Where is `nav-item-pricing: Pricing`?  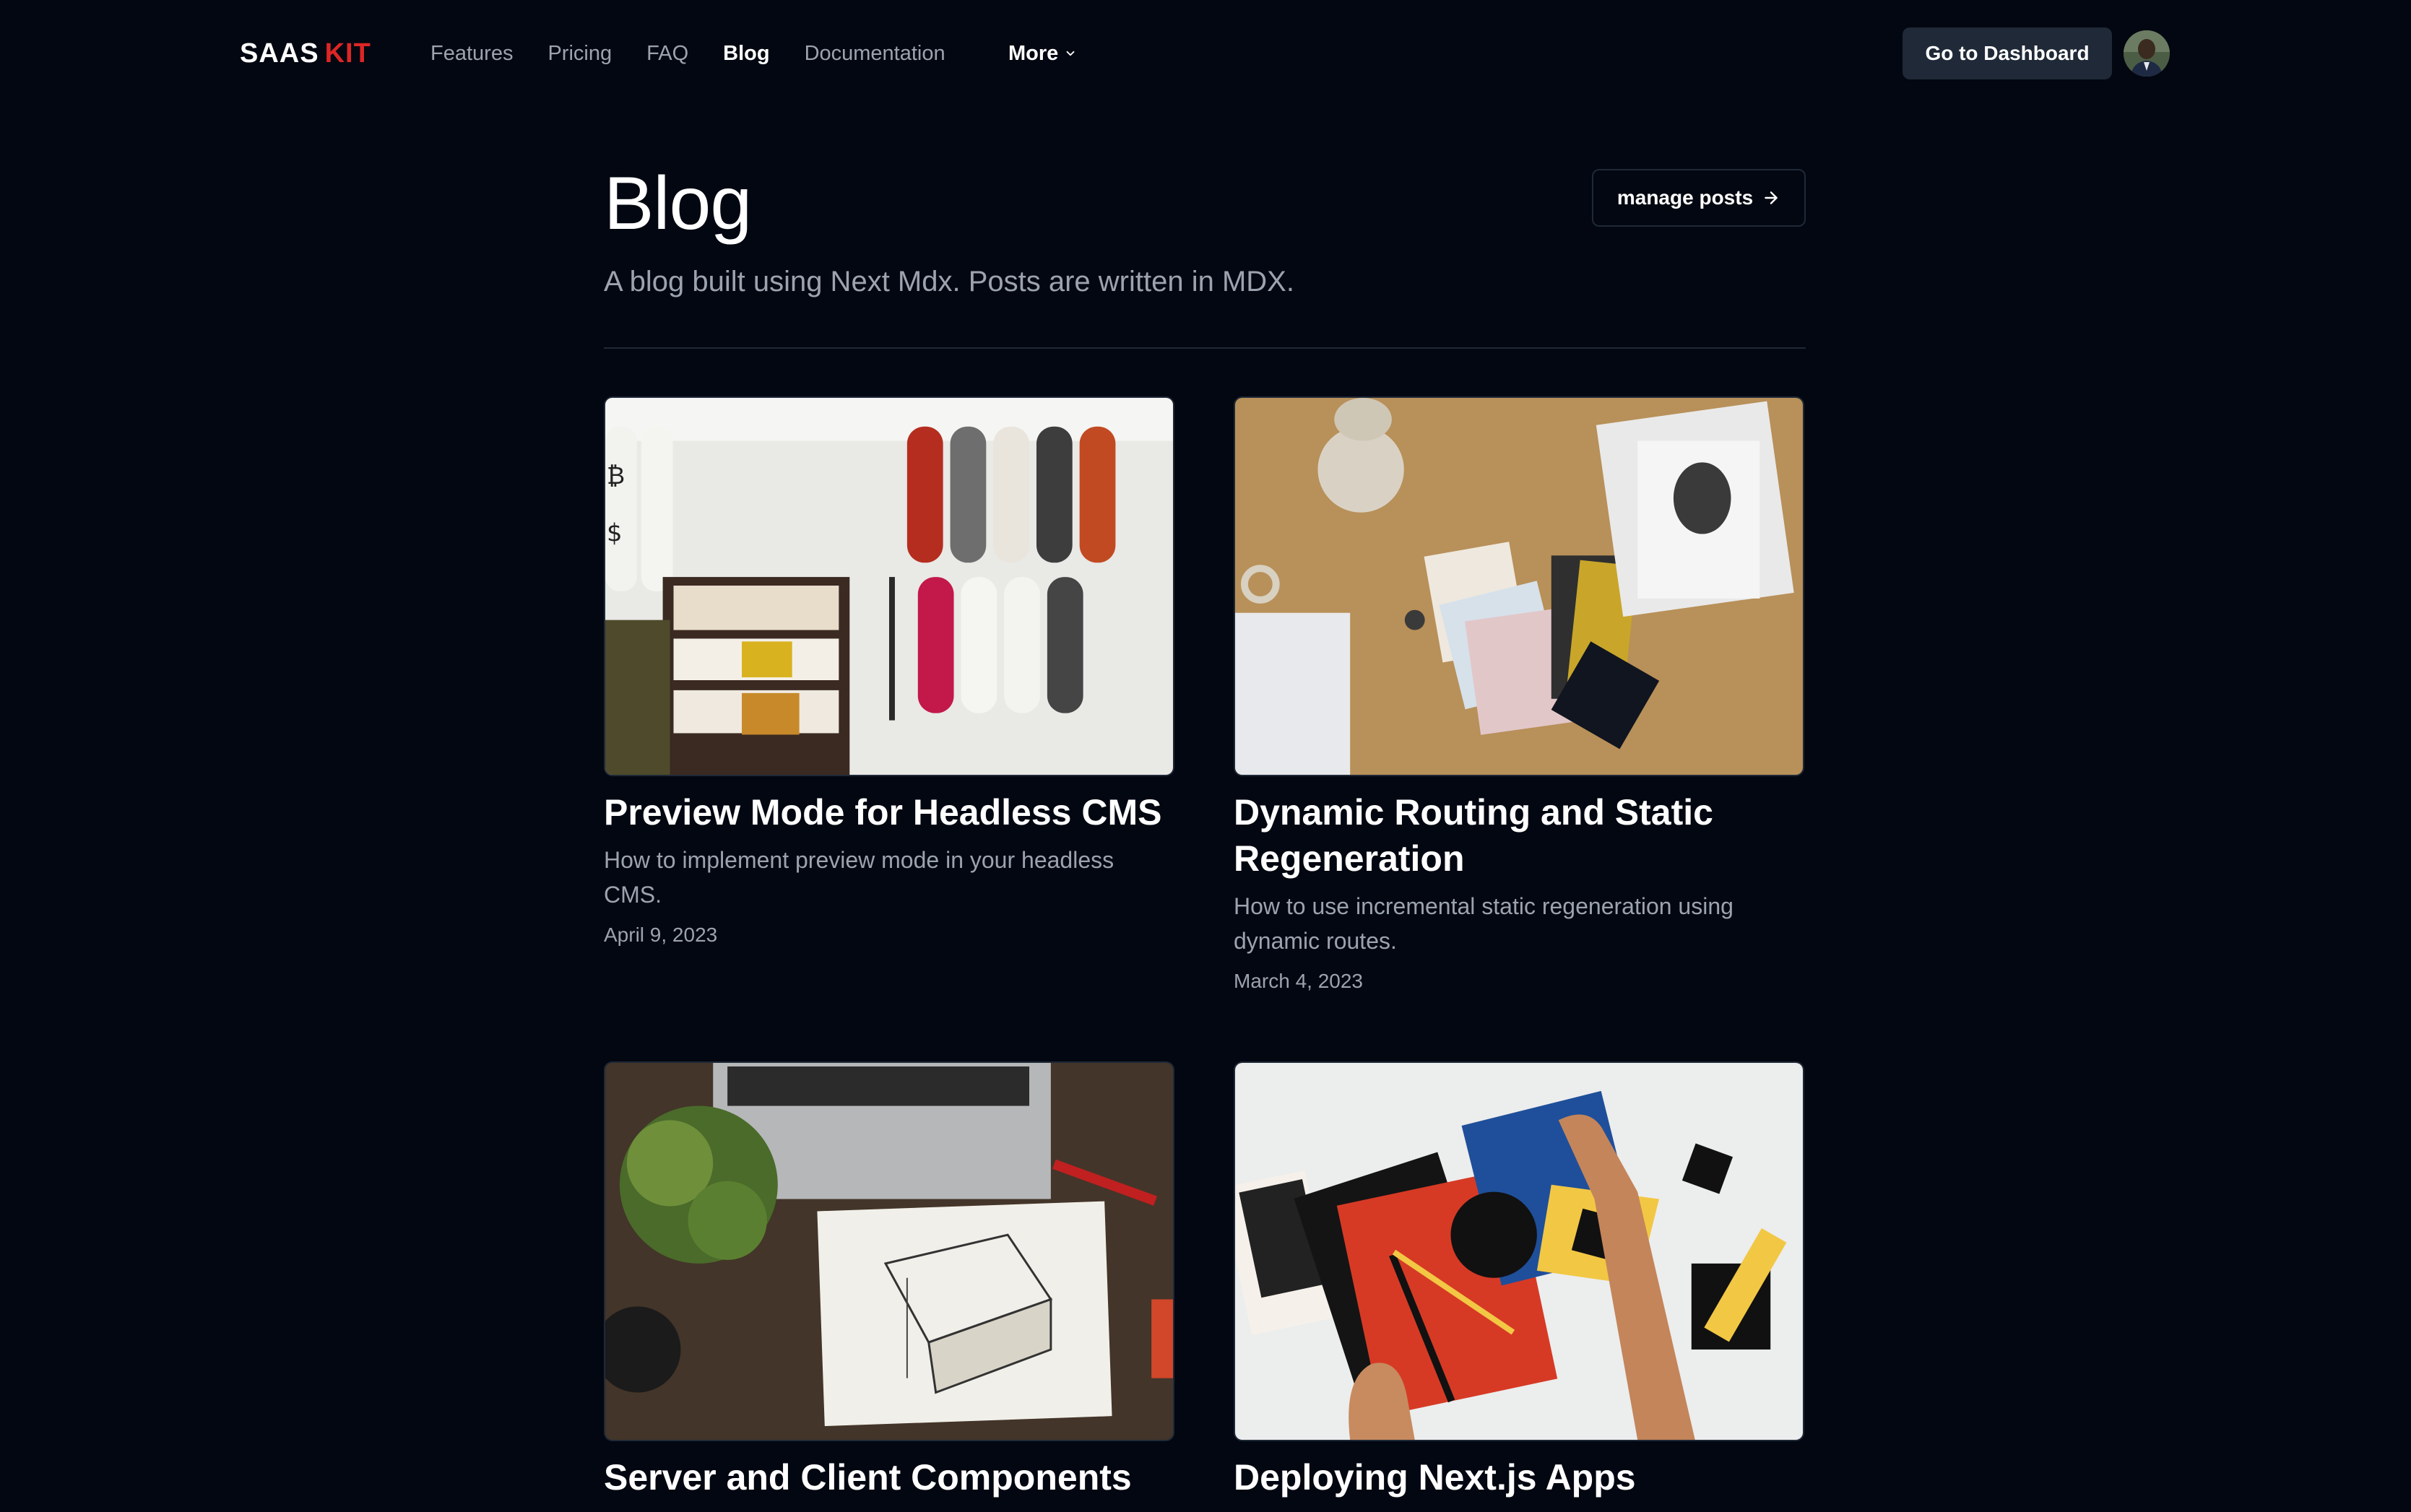 nav-item-pricing: Pricing is located at coordinates (579, 53).